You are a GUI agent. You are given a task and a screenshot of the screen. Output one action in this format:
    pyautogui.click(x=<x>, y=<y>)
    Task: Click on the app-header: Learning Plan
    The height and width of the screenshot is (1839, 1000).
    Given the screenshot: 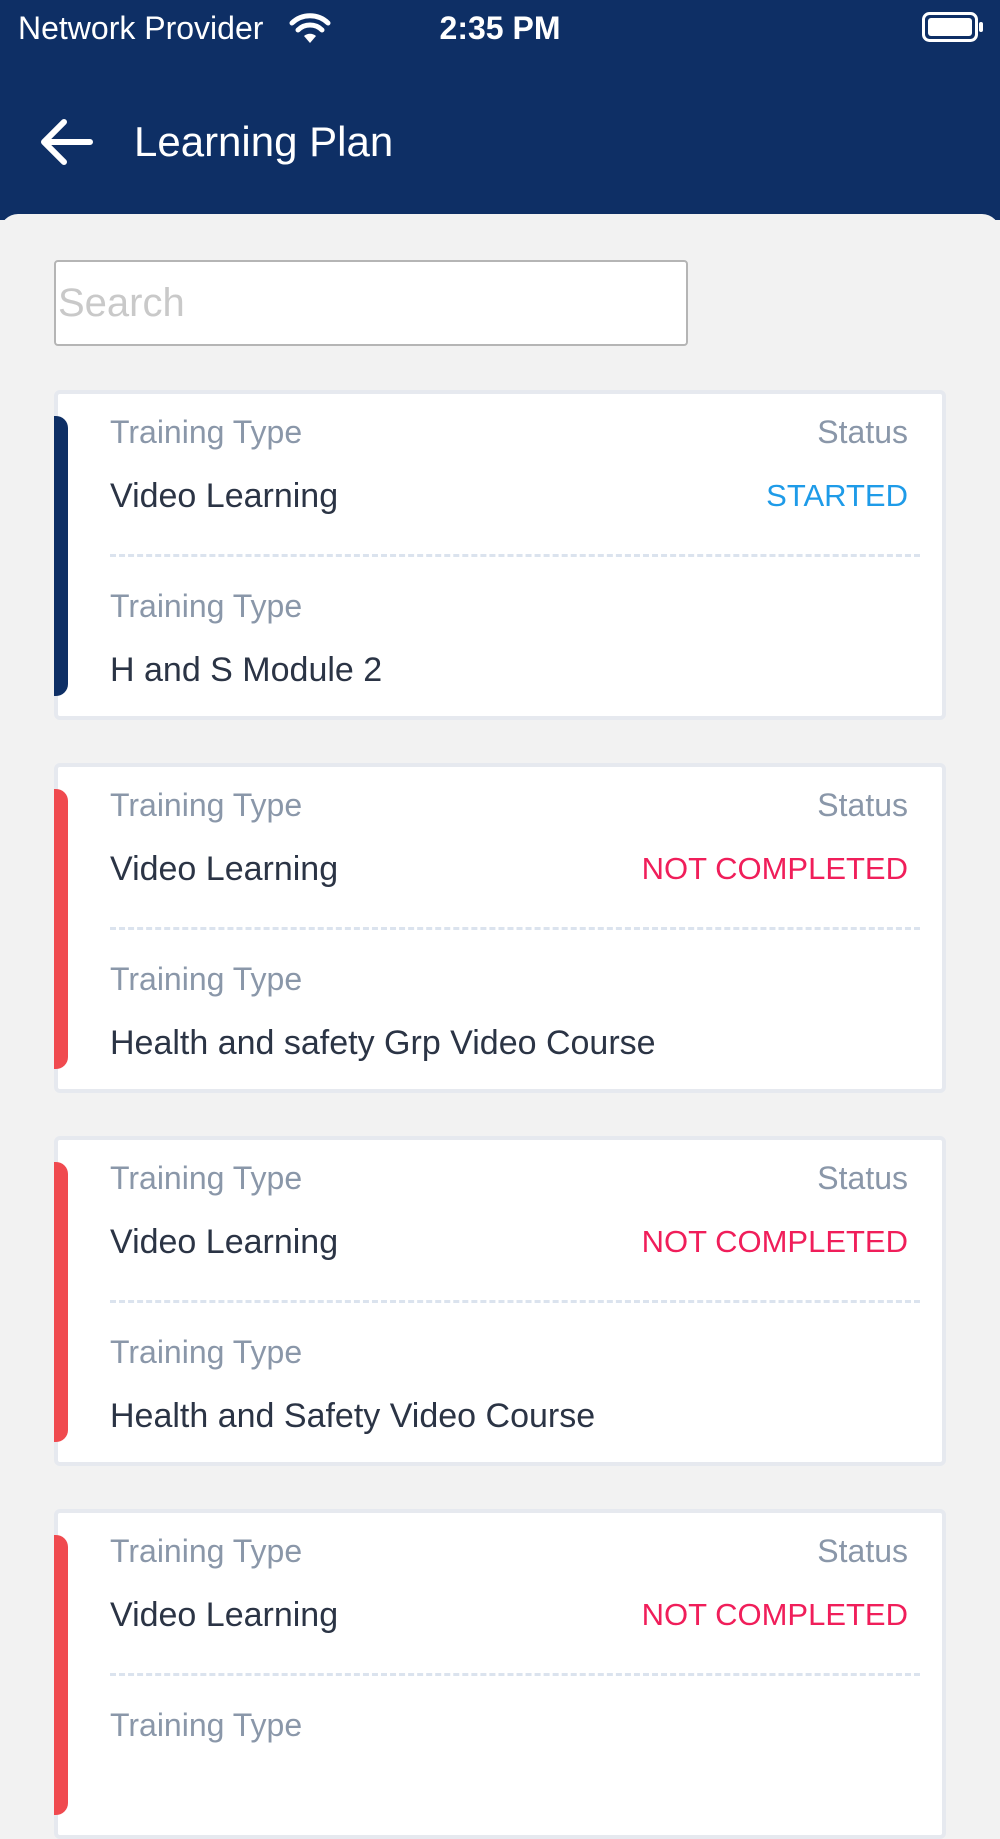 What is the action you would take?
    pyautogui.click(x=500, y=138)
    